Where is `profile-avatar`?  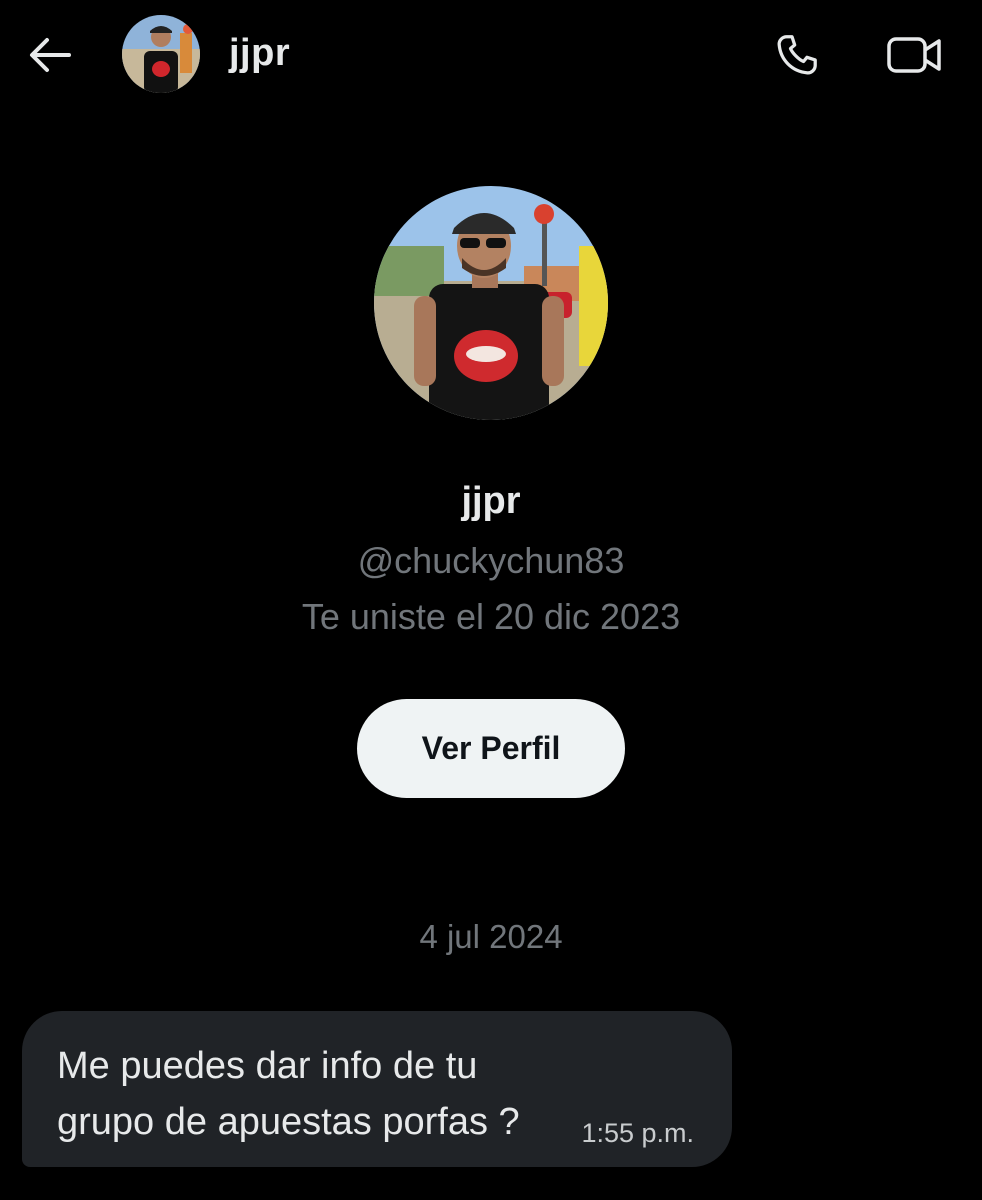 profile-avatar is located at coordinates (491, 303).